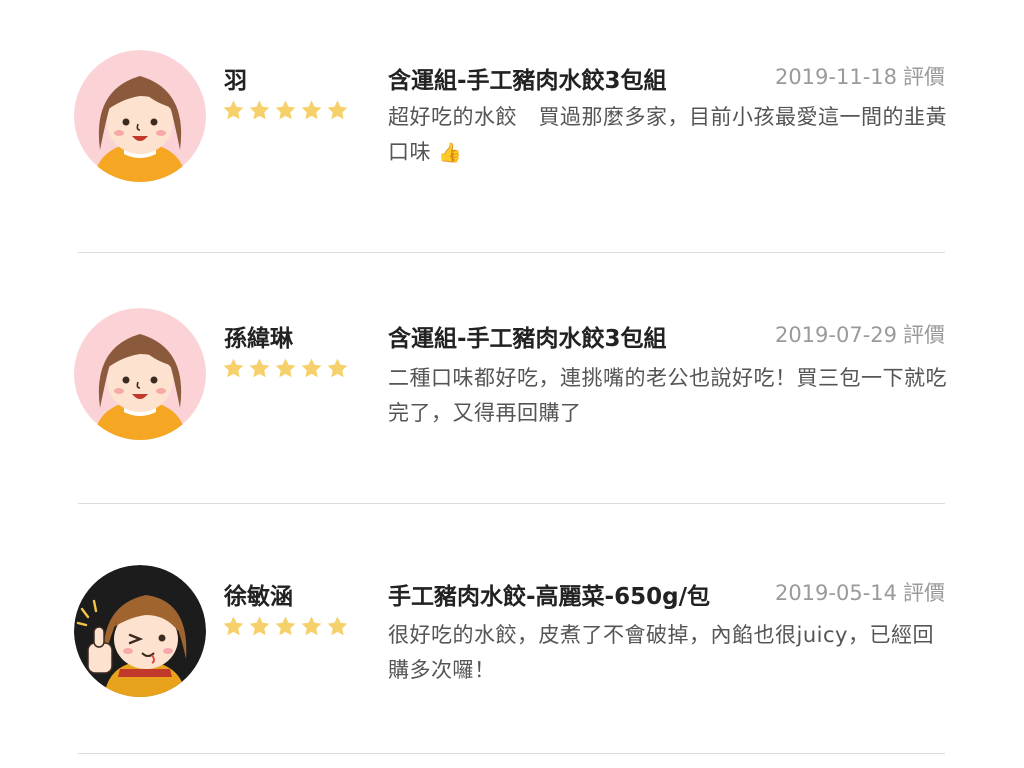 Image resolution: width=1024 pixels, height=768 pixels. Describe the element at coordinates (258, 339) in the screenshot. I see `reviewer-name: 孫緯琳` at that location.